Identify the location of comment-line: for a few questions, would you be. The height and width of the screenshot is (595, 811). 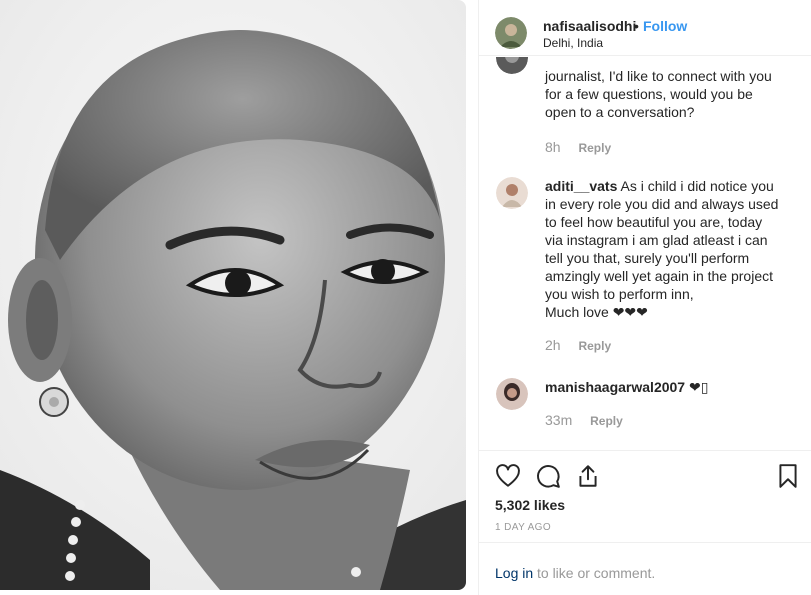
(649, 94).